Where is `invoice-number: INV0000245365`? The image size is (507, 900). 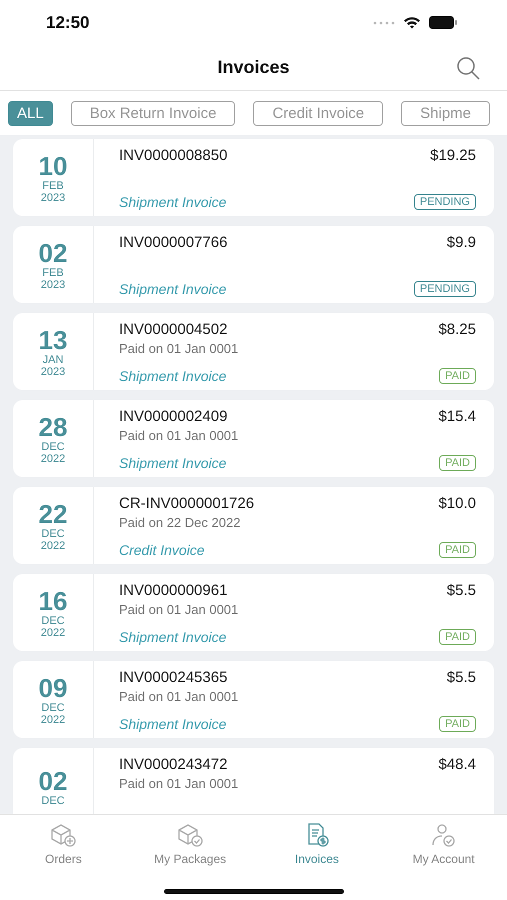
invoice-number: INV0000245365 is located at coordinates (173, 677).